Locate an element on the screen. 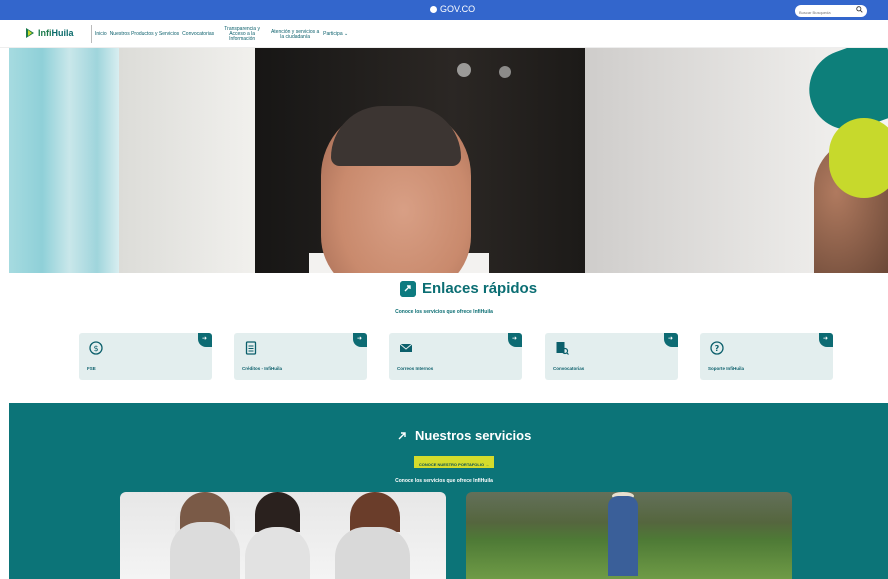 Image resolution: width=888 pixels, height=579 pixels. quick-link-soporte: ➜ ? Soporte InfiHuila is located at coordinates (766, 356).